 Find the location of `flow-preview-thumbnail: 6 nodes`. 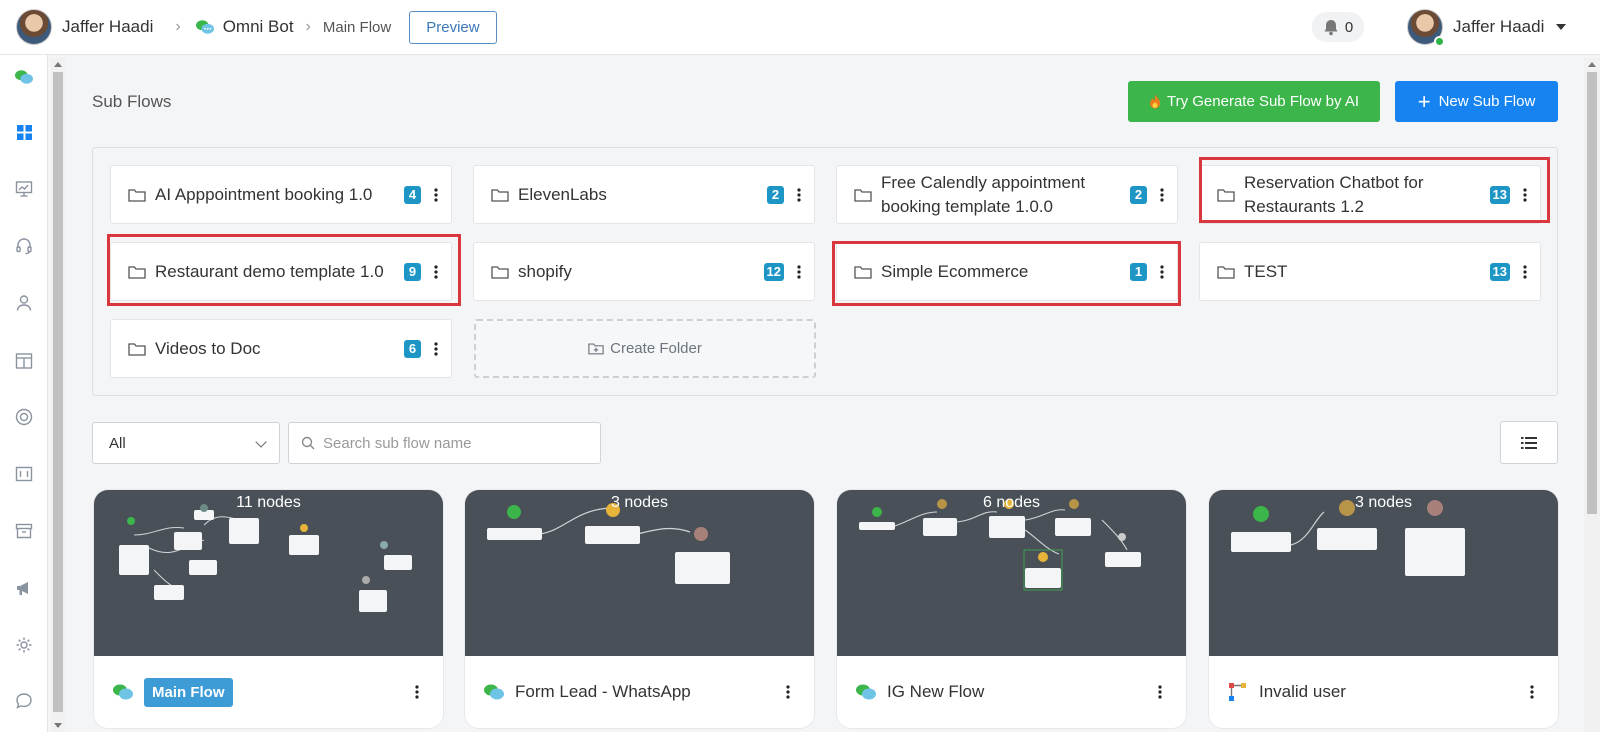

flow-preview-thumbnail: 6 nodes is located at coordinates (1011, 573).